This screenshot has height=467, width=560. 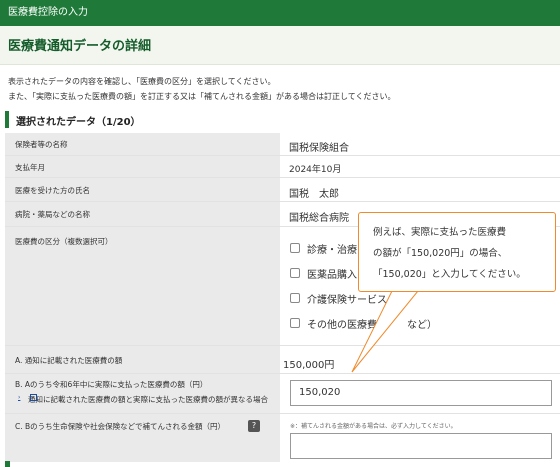 What do you see at coordinates (52, 190) in the screenshot?
I see `patient-label: 医療を受けた方の氏名` at bounding box center [52, 190].